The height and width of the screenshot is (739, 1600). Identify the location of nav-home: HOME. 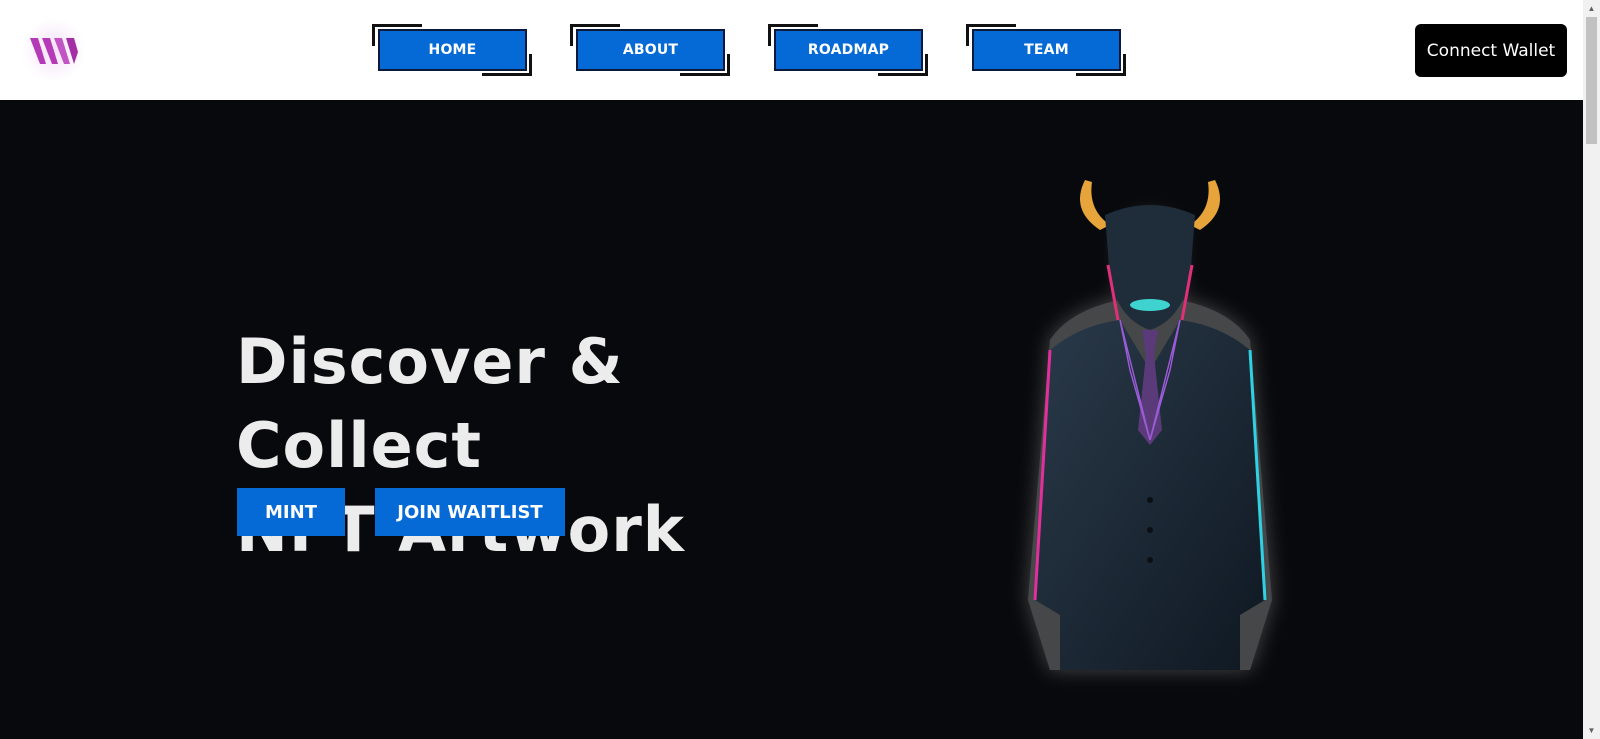
(452, 50).